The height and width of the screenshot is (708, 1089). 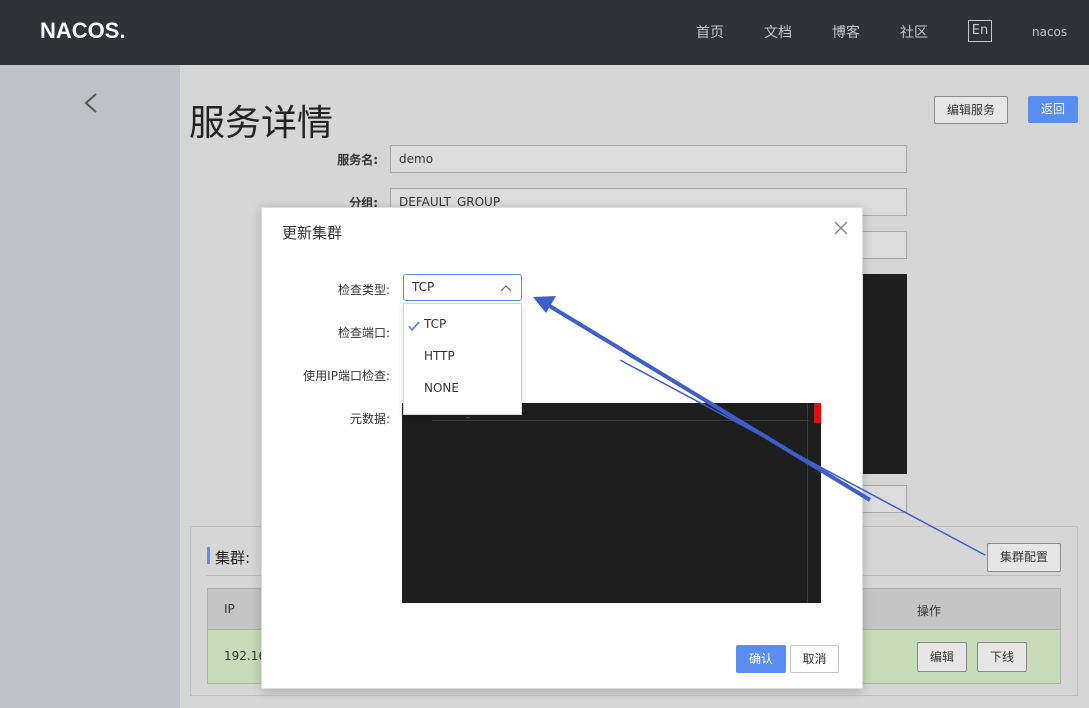 I want to click on nav-community: 社区, so click(x=914, y=32).